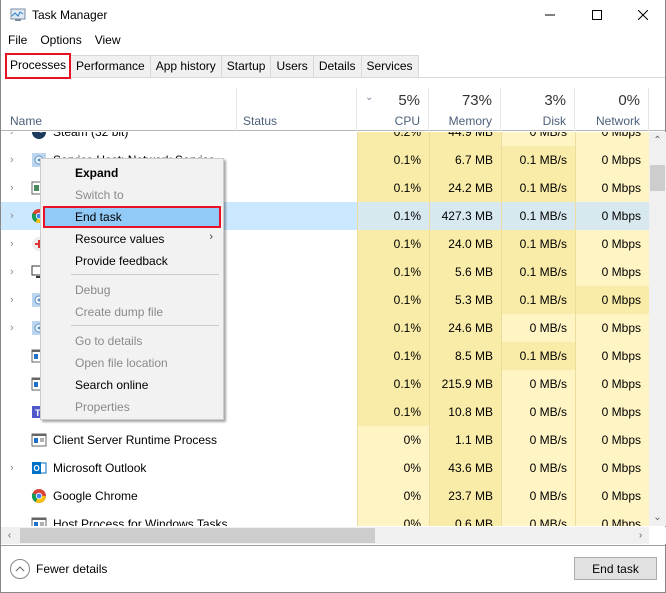 This screenshot has width=666, height=593. Describe the element at coordinates (246, 66) in the screenshot. I see `tab-startup: Startup` at that location.